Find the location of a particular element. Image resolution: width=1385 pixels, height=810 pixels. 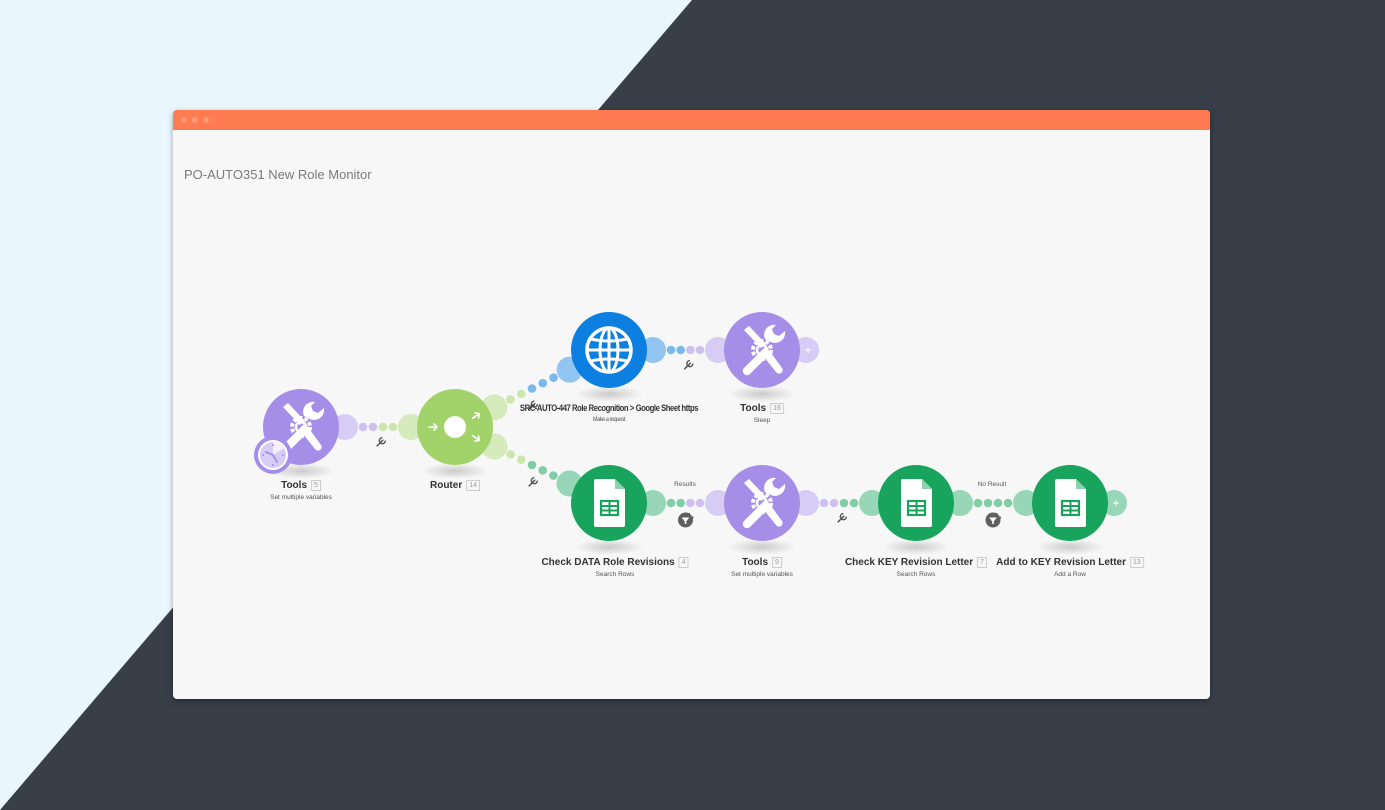

module-id-badge: 14 is located at coordinates (473, 485).